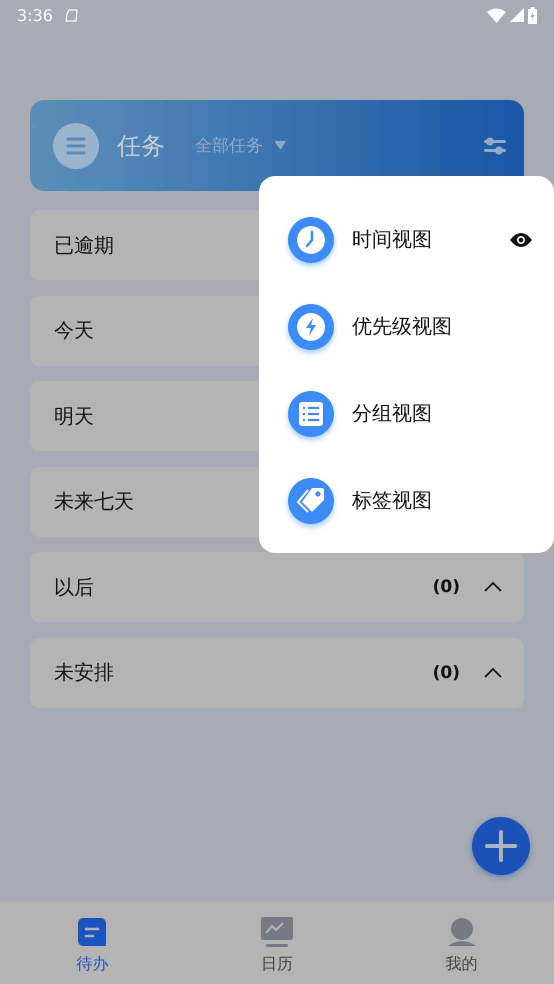 This screenshot has width=554, height=984. Describe the element at coordinates (92, 932) in the screenshot. I see `note-icon` at that location.